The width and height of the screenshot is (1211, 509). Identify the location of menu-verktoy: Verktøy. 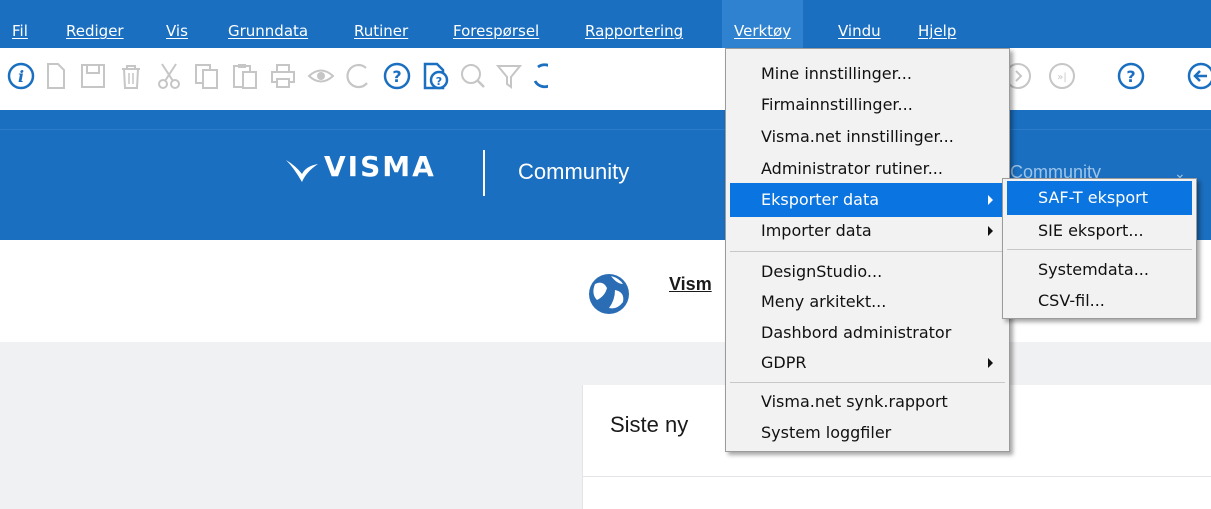
(763, 24).